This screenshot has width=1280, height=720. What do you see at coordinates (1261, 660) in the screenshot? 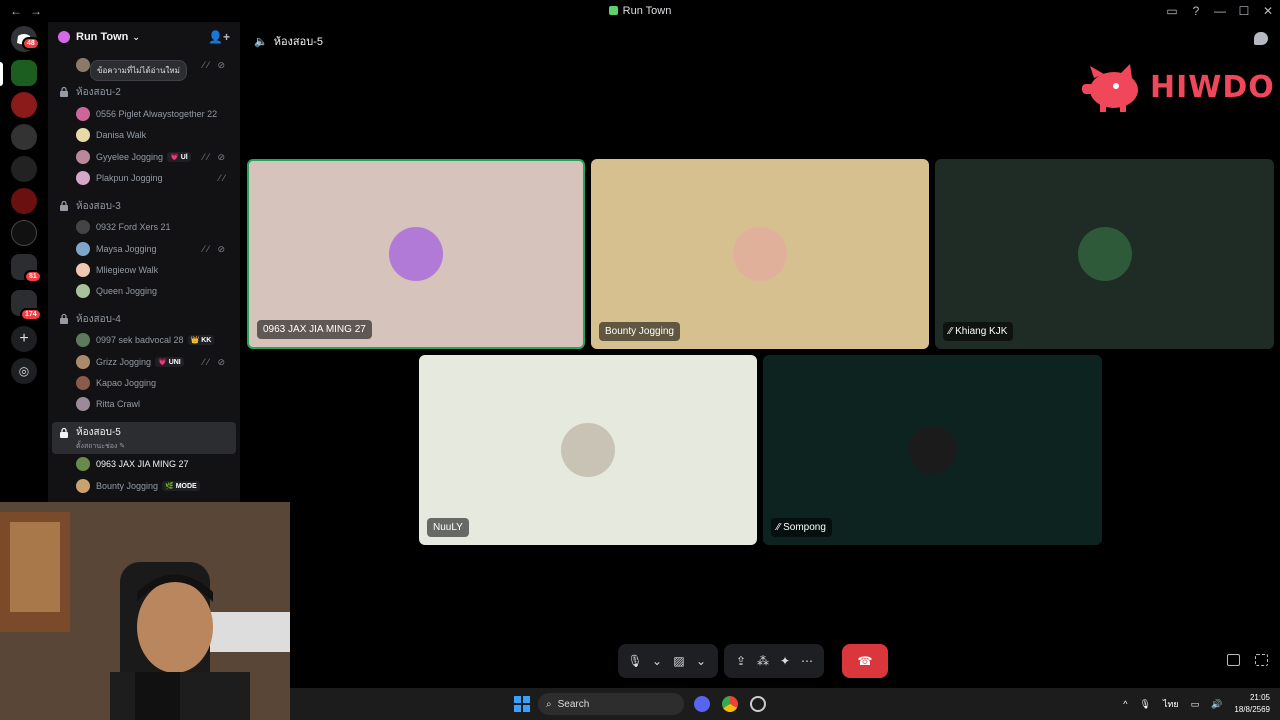
I see `fullscreen-icon` at bounding box center [1261, 660].